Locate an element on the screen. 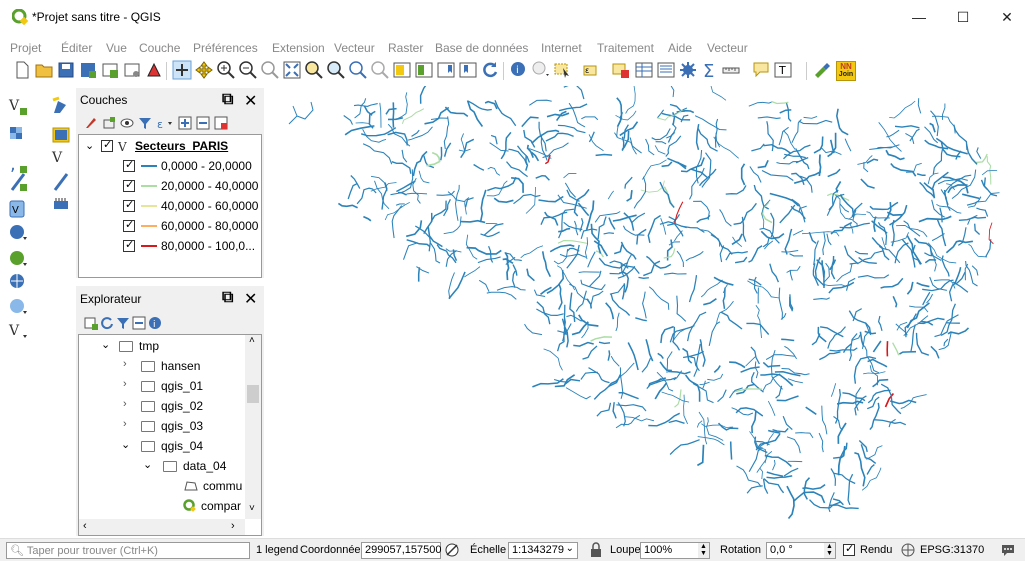  add-wms-layer-icon is located at coordinates (18, 233).